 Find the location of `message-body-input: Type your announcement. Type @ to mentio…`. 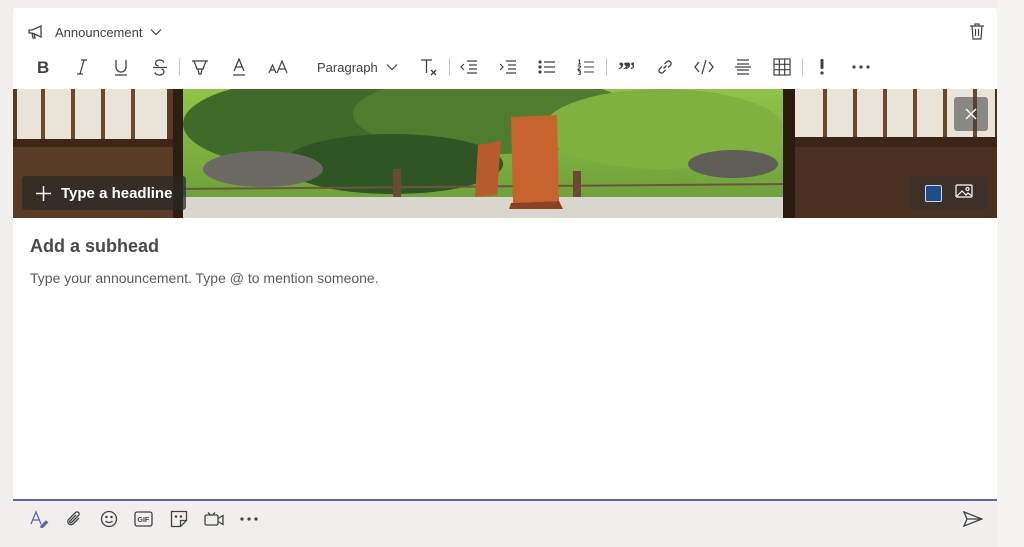

message-body-input: Type your announcement. Type @ to mentio… is located at coordinates (204, 278).